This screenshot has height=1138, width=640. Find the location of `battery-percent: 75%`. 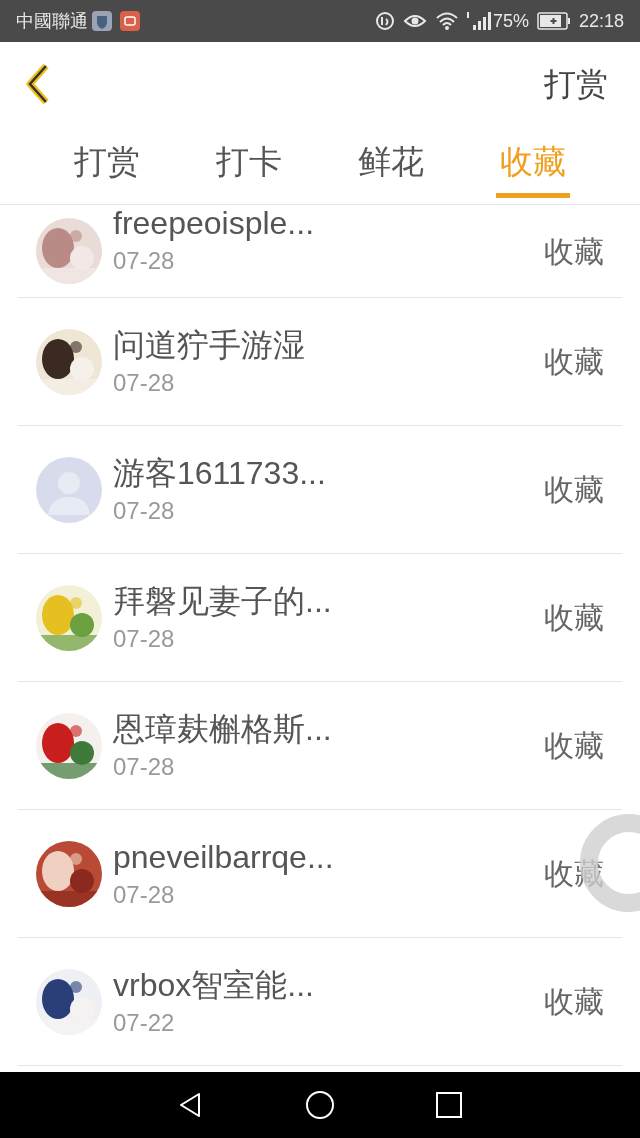

battery-percent: 75% is located at coordinates (510, 21).